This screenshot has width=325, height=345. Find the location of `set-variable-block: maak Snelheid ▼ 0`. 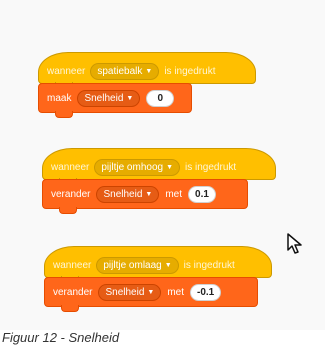

set-variable-block: maak Snelheid ▼ 0 is located at coordinates (115, 100).